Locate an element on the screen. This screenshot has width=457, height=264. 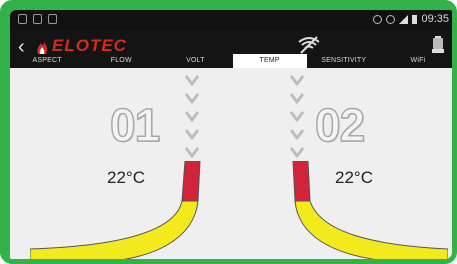
signal-icon is located at coordinates (404, 19).